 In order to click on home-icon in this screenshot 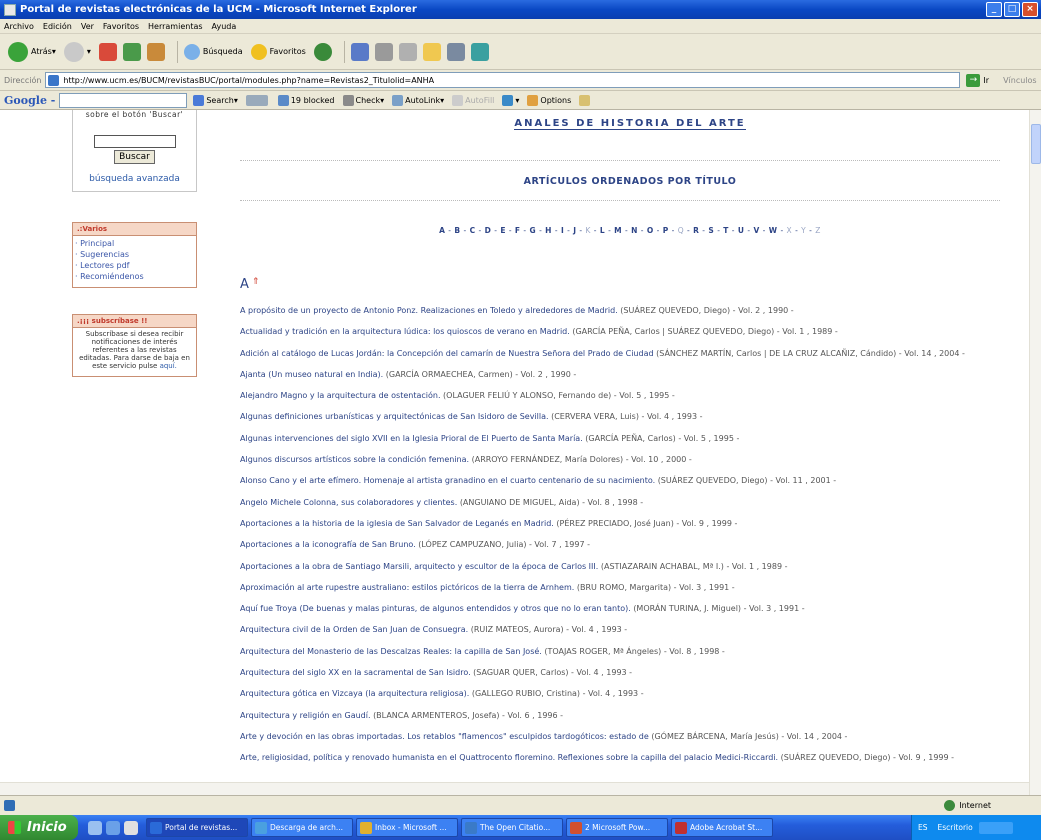, I will do `click(155, 51)`.